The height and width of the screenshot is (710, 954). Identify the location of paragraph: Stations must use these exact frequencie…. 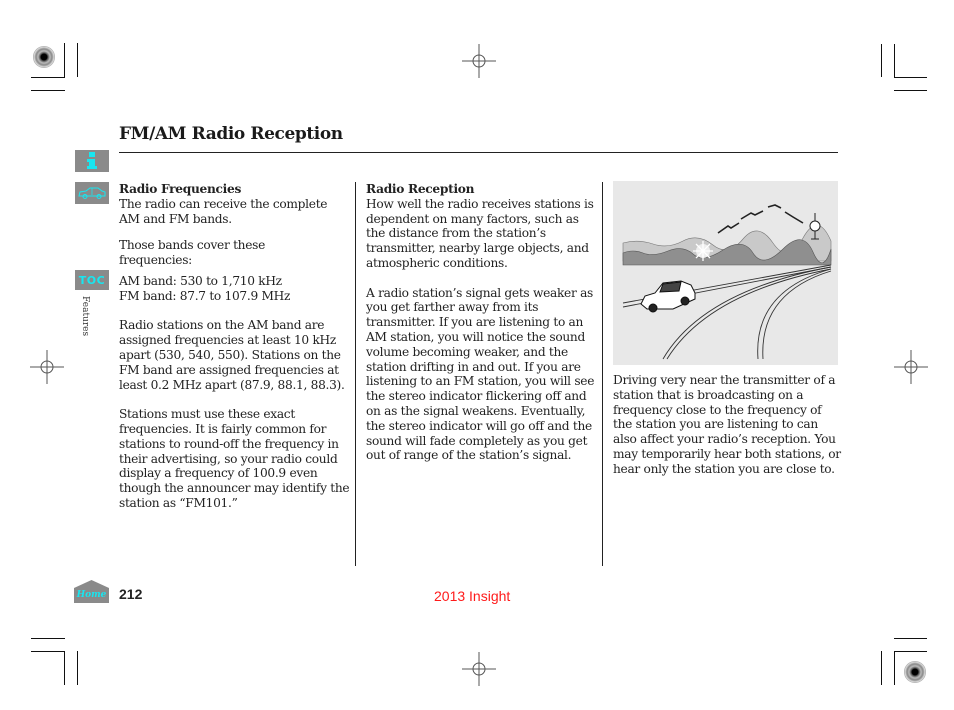
(234, 458).